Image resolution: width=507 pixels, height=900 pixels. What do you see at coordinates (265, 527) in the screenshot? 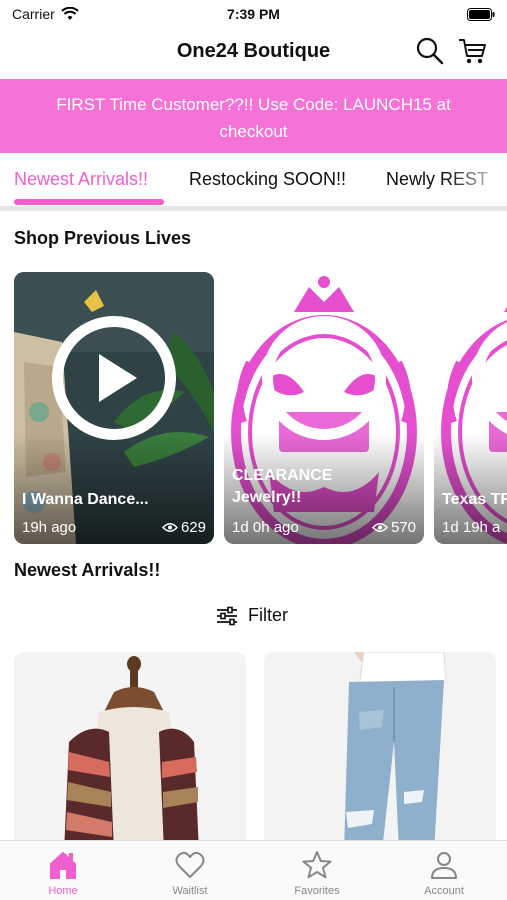
I see `live-time: 1d 0h ago` at bounding box center [265, 527].